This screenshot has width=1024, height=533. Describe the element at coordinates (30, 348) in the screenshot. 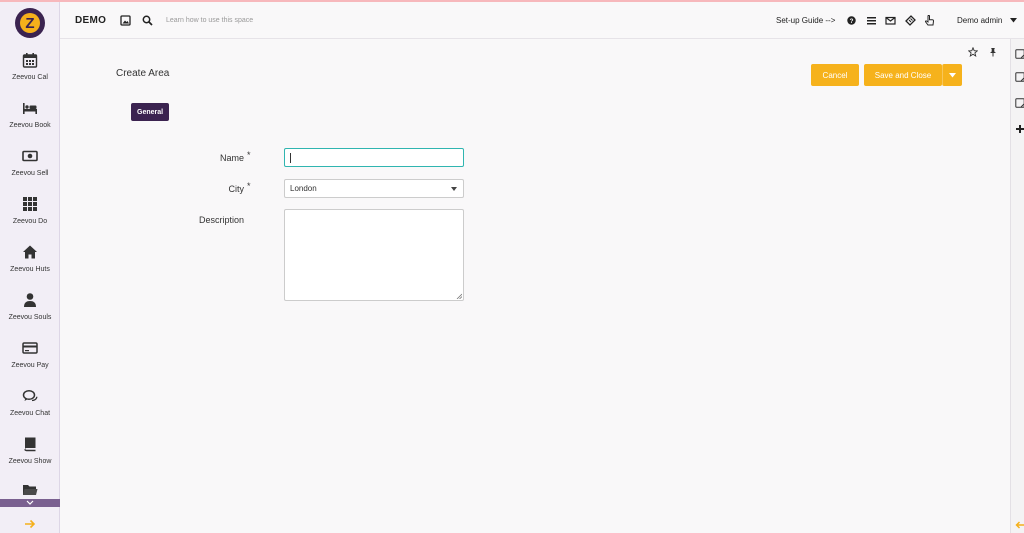

I see `credit-card-icon` at that location.